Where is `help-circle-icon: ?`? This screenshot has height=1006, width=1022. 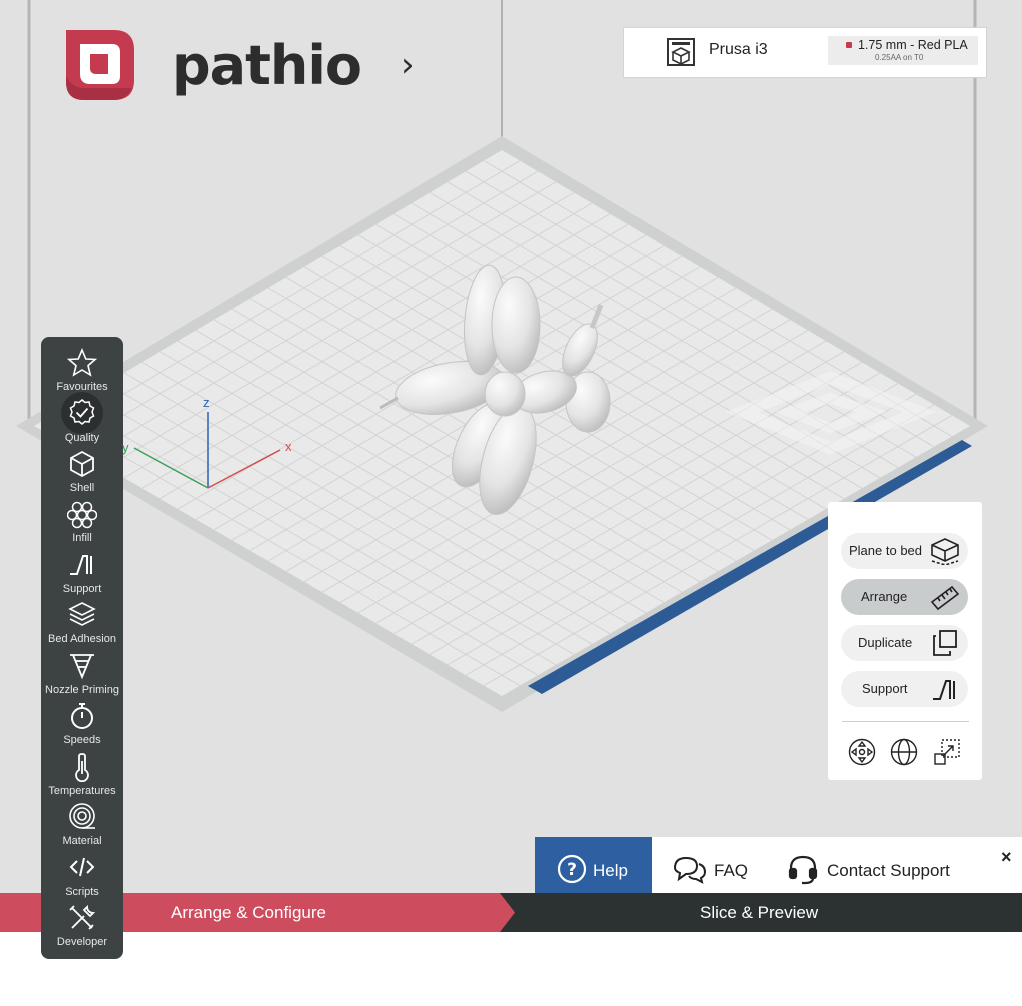 help-circle-icon: ? is located at coordinates (572, 869).